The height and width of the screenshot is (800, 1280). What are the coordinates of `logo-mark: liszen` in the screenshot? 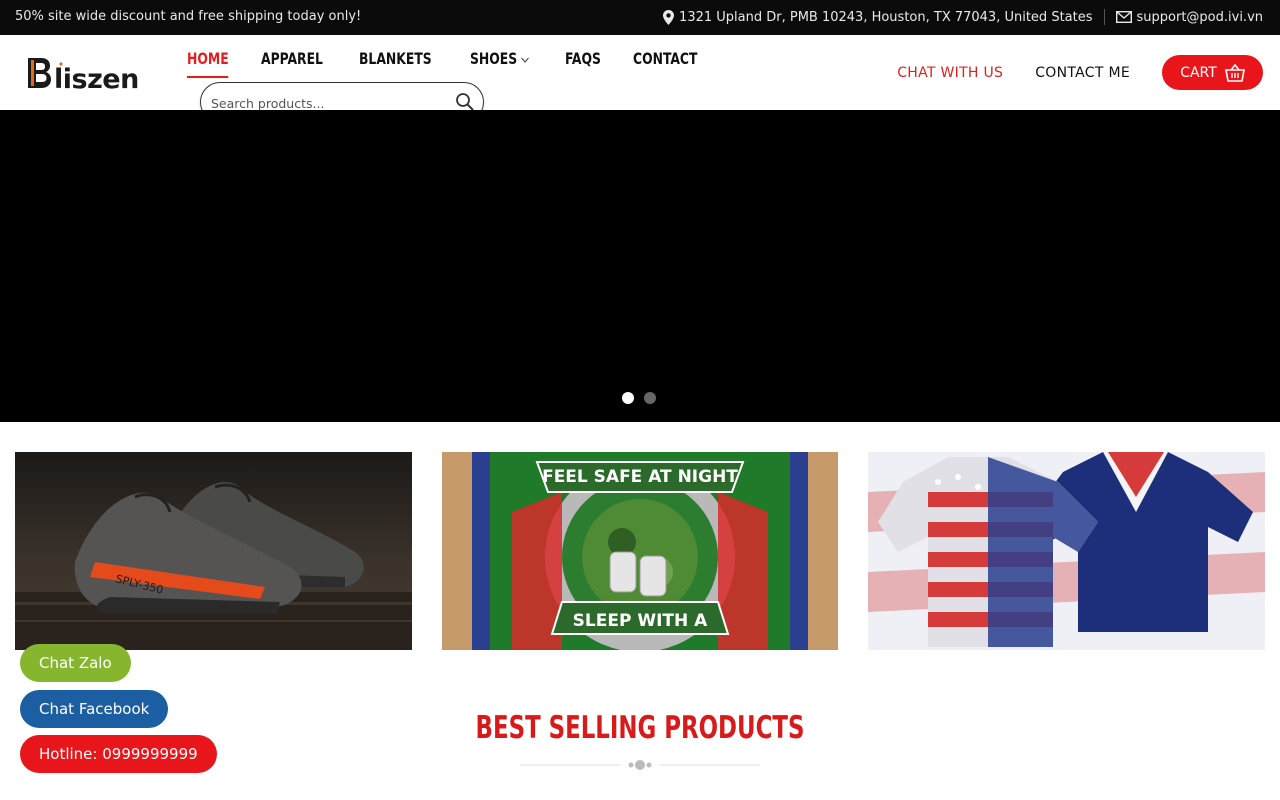 It's located at (83, 76).